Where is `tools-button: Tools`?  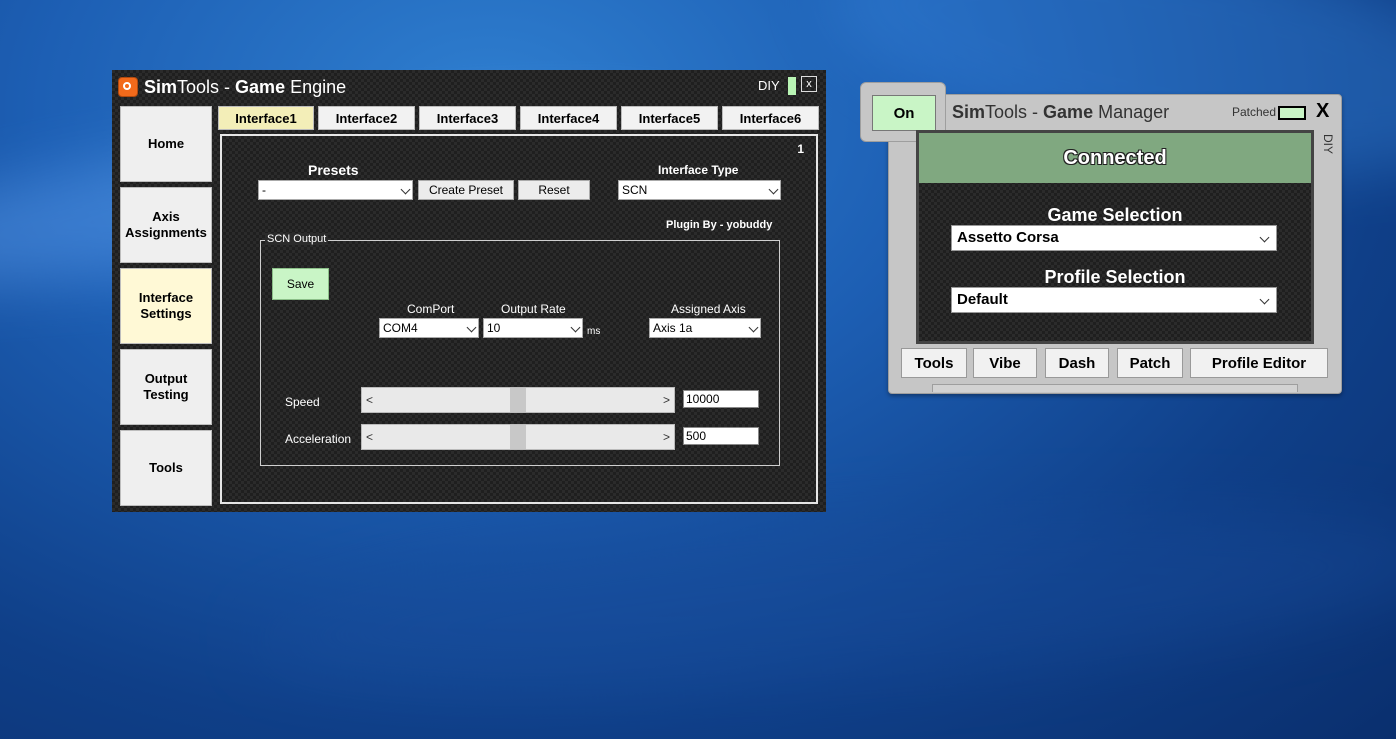
tools-button: Tools is located at coordinates (934, 363).